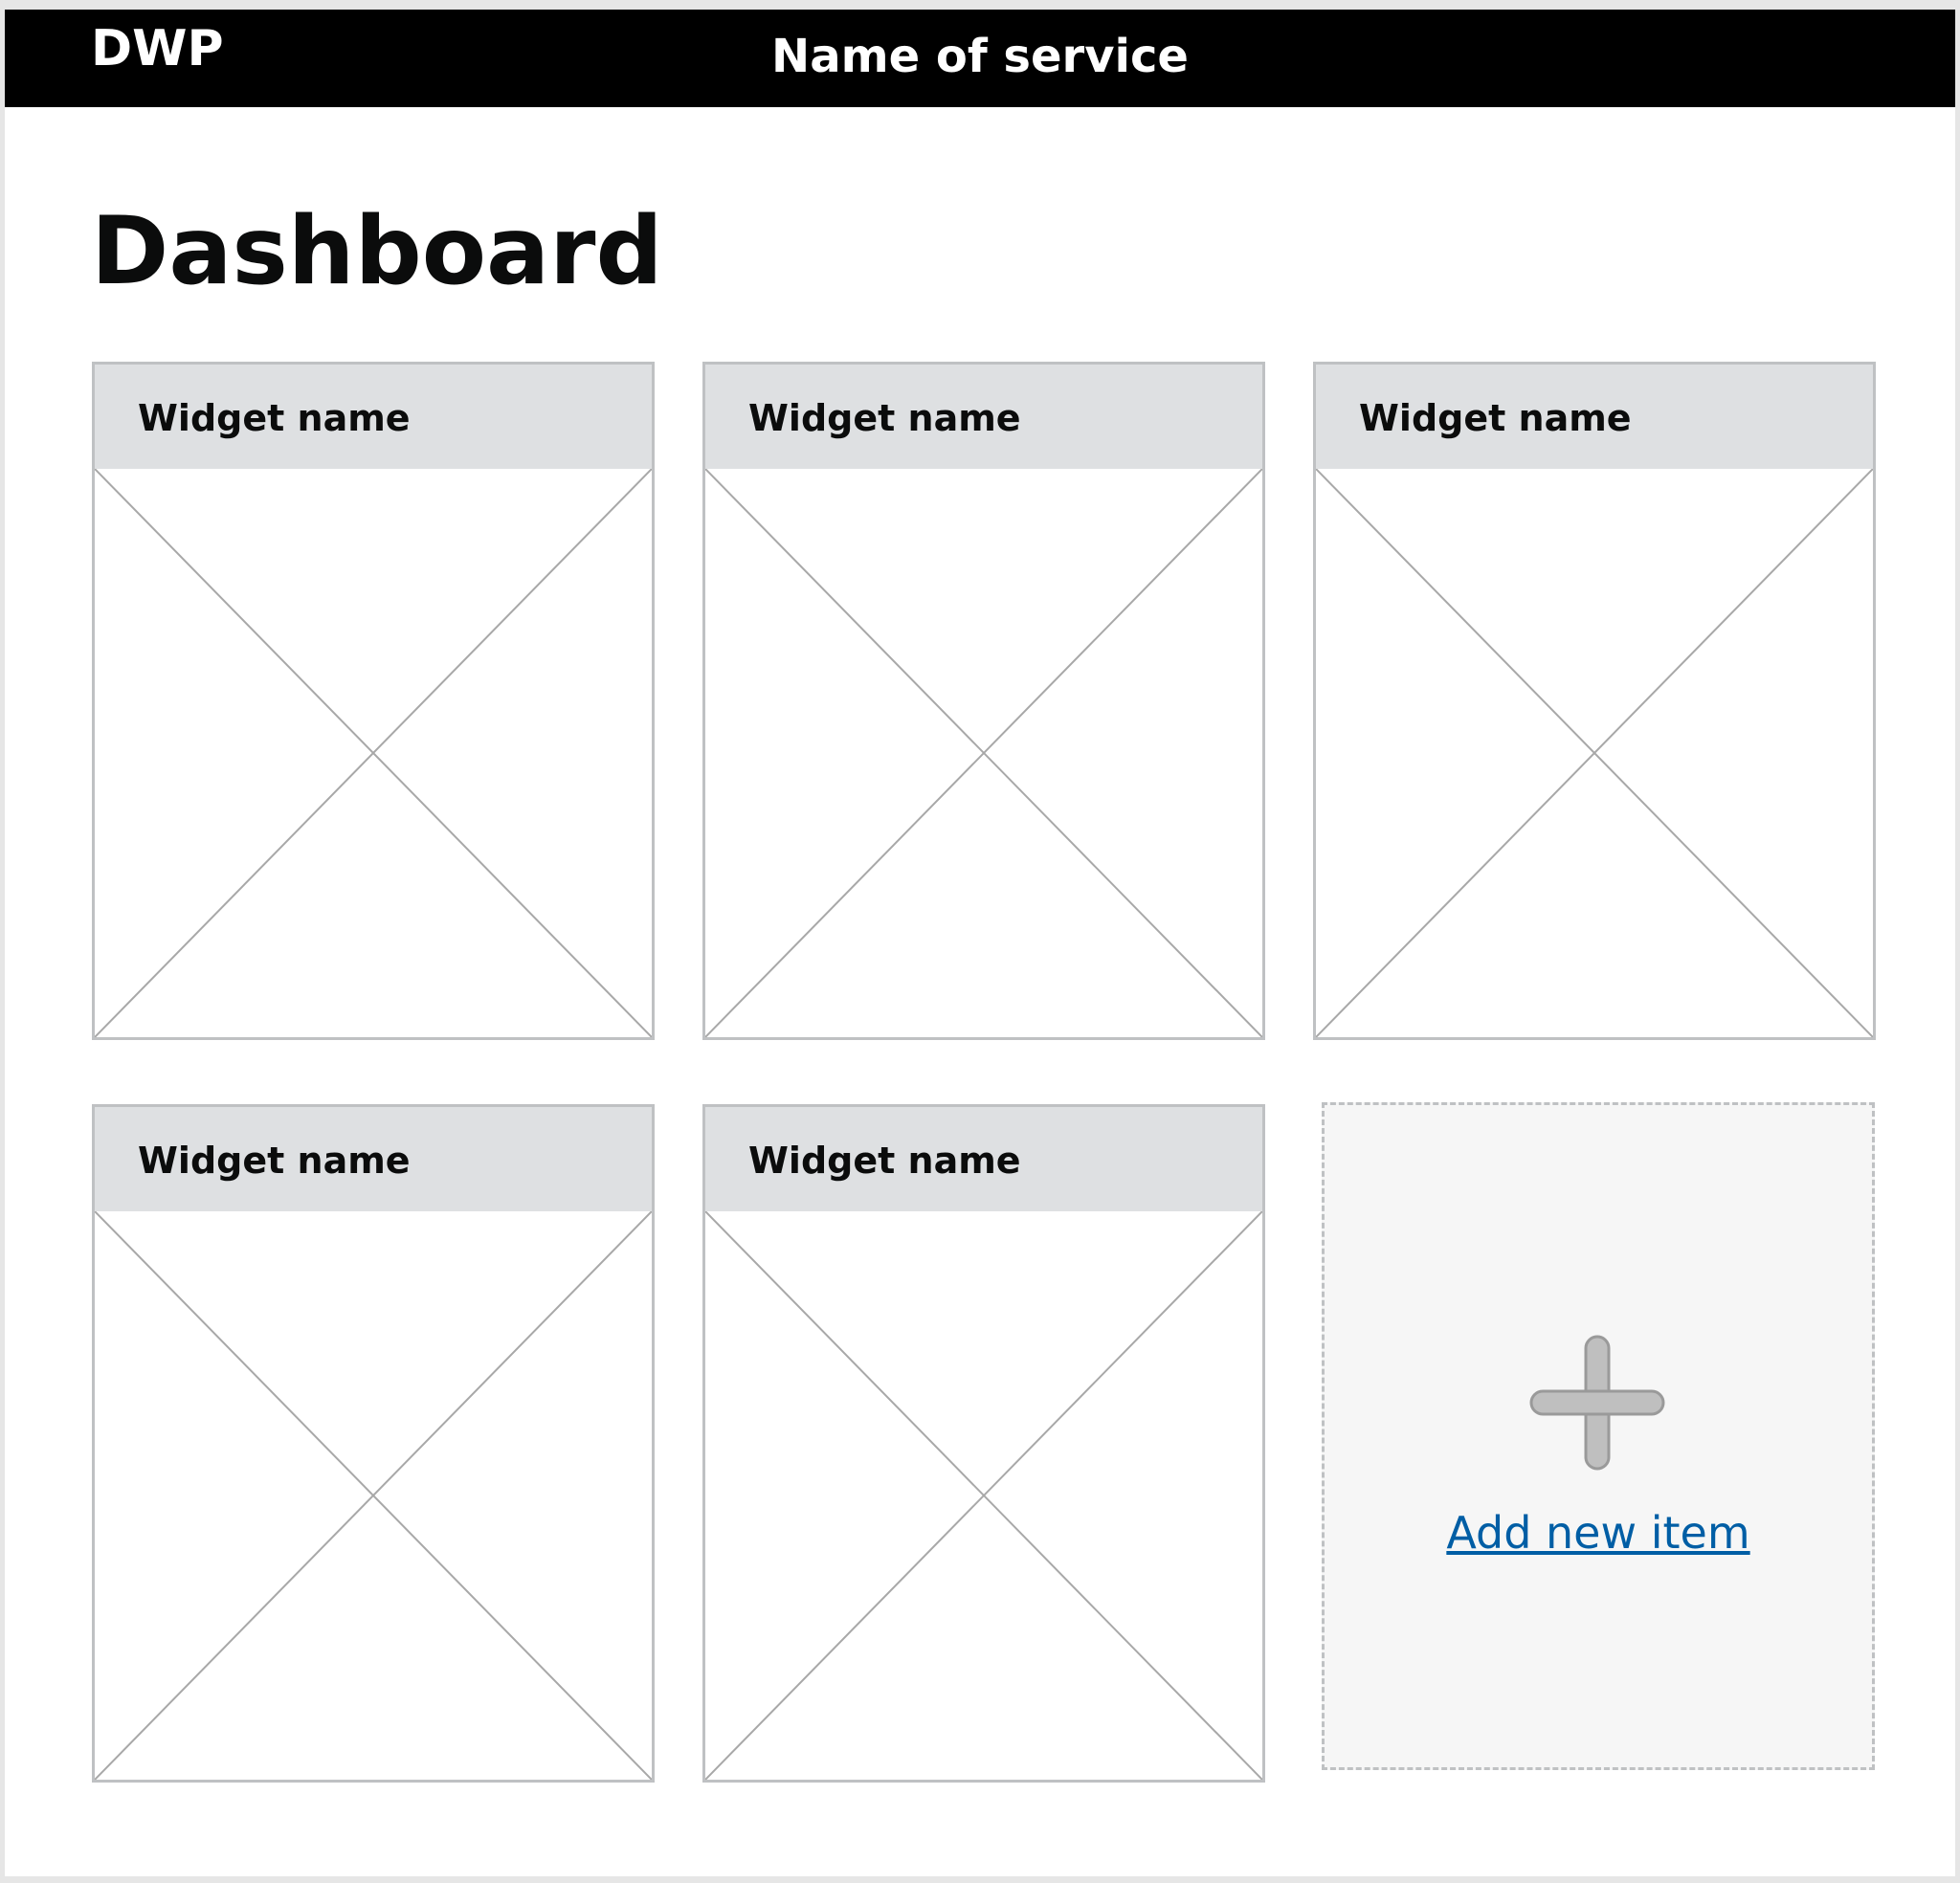 The height and width of the screenshot is (1883, 1960). Describe the element at coordinates (377, 251) in the screenshot. I see `page-title: Dashboard` at that location.